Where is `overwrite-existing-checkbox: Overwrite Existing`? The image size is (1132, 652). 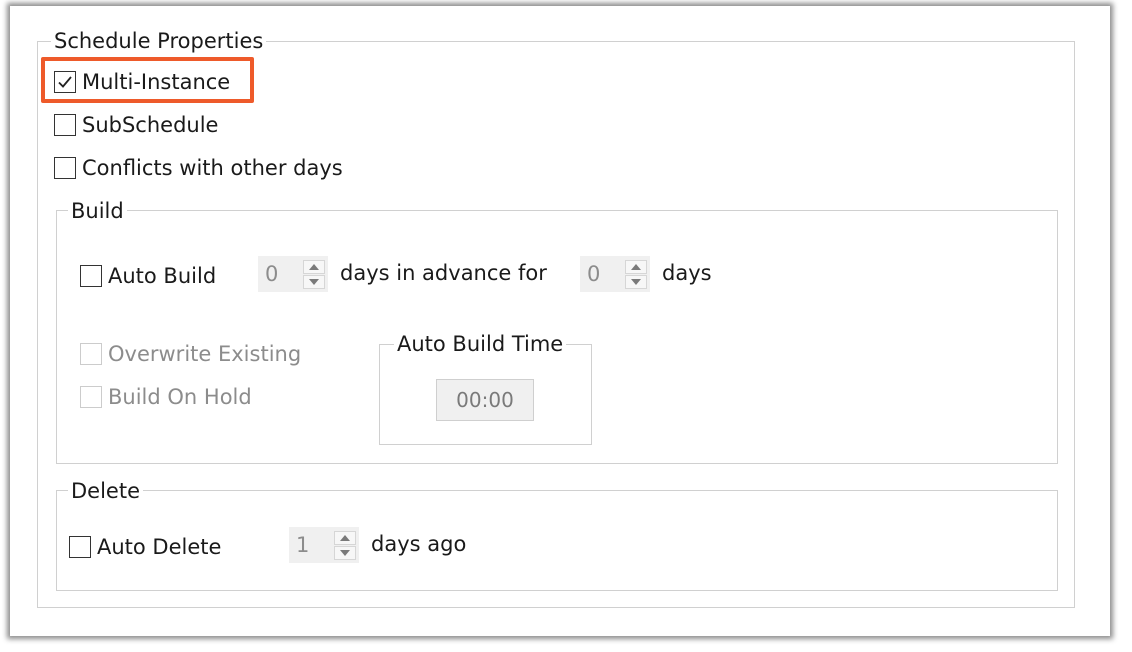 overwrite-existing-checkbox: Overwrite Existing is located at coordinates (190, 354).